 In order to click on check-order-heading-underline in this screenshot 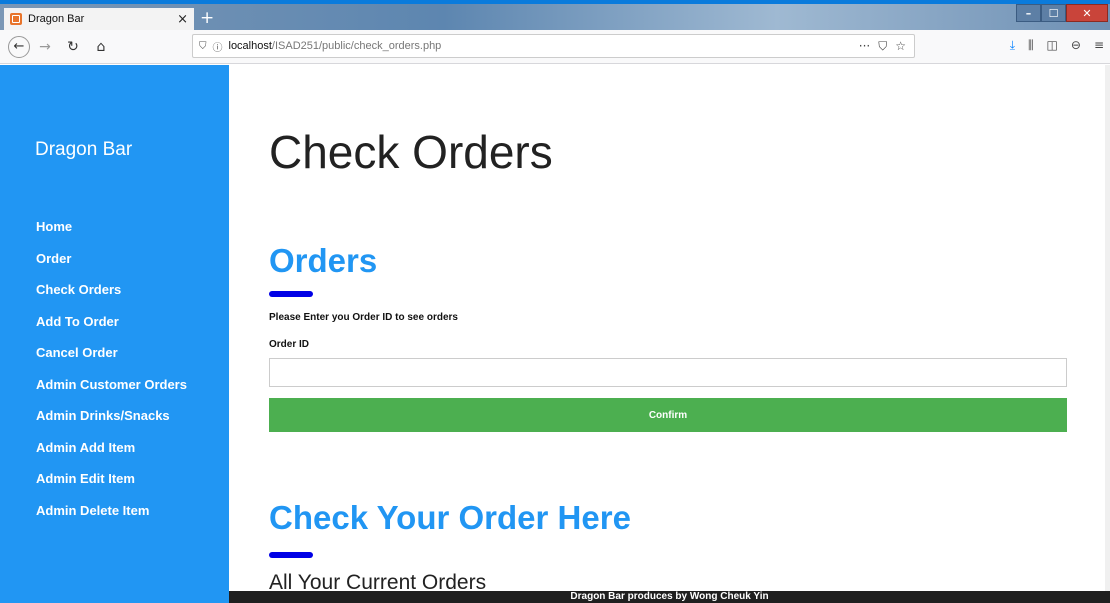, I will do `click(291, 555)`.